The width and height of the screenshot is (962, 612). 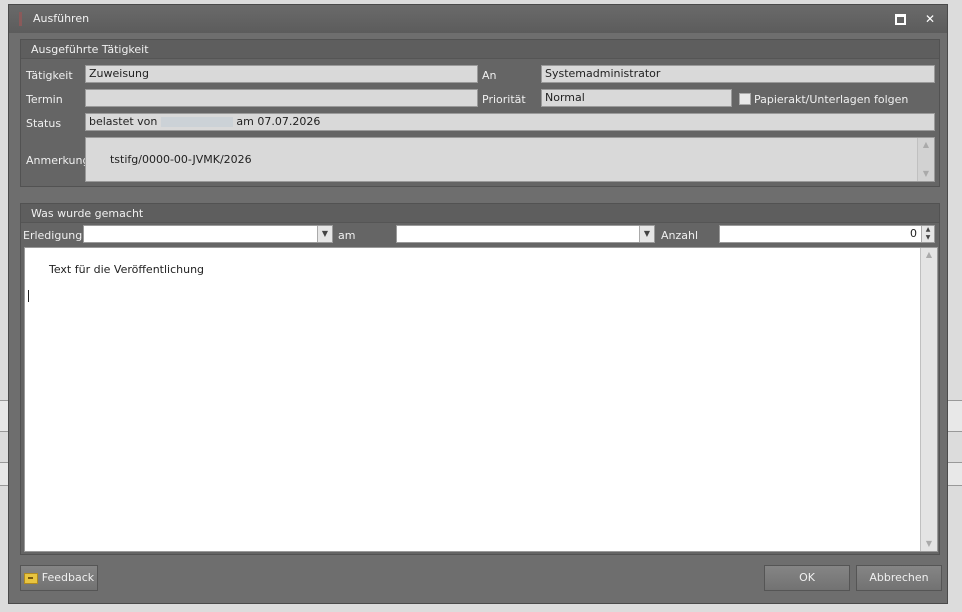 I want to click on text-cursor, so click(x=28, y=296).